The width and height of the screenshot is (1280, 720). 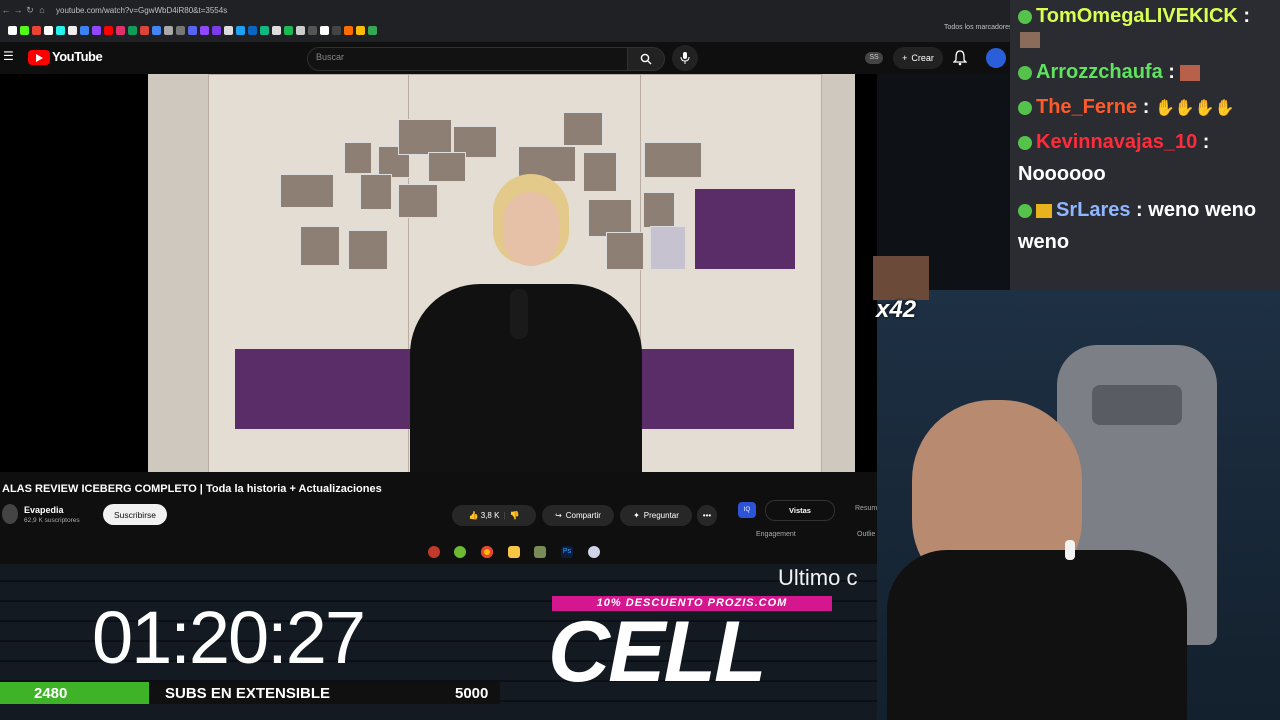 I want to click on wall-drawing, so click(x=668, y=248).